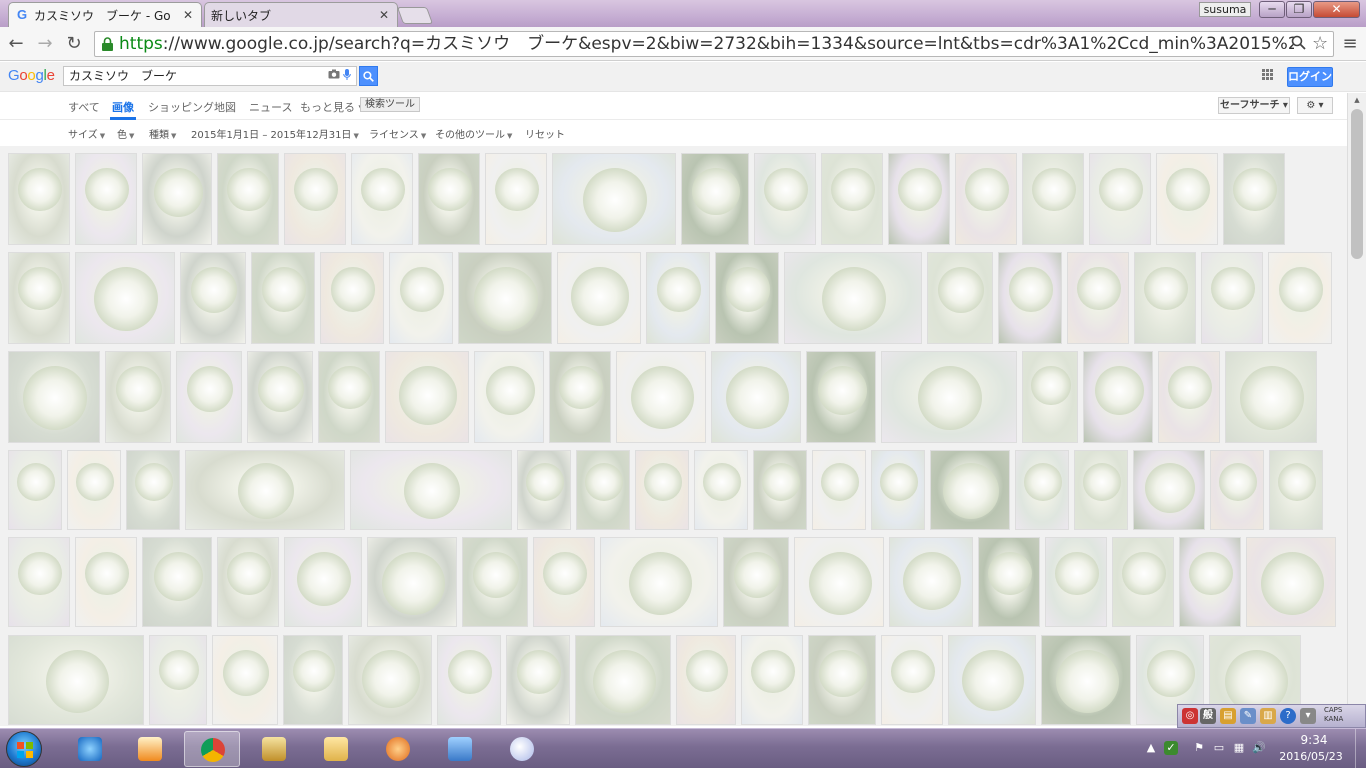 This screenshot has width=1366, height=768. What do you see at coordinates (1298, 44) in the screenshot?
I see `search-icon` at bounding box center [1298, 44].